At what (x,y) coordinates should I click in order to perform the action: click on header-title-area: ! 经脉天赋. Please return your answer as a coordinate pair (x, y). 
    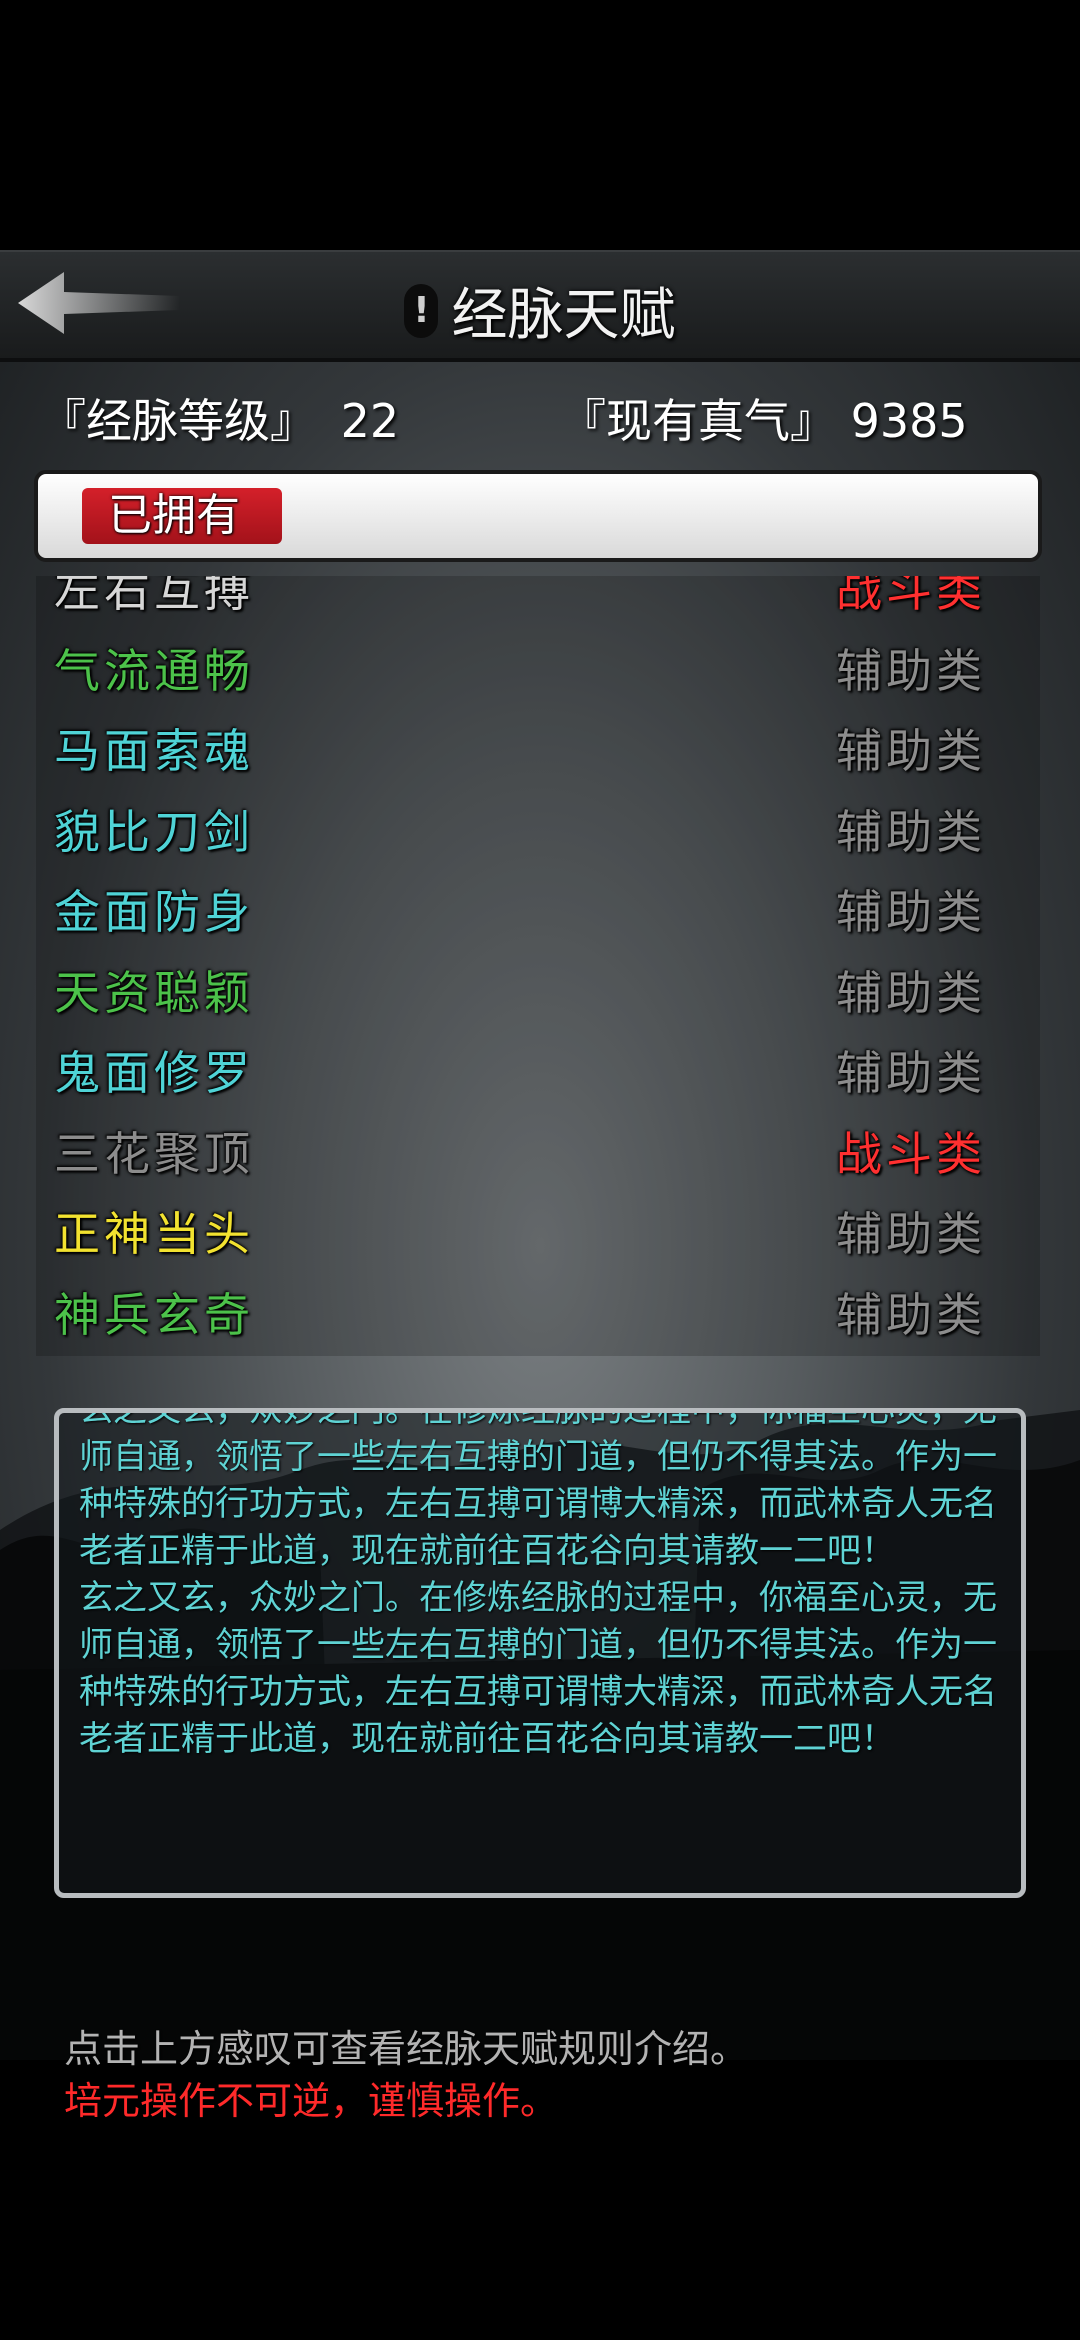
    Looking at the image, I should click on (540, 310).